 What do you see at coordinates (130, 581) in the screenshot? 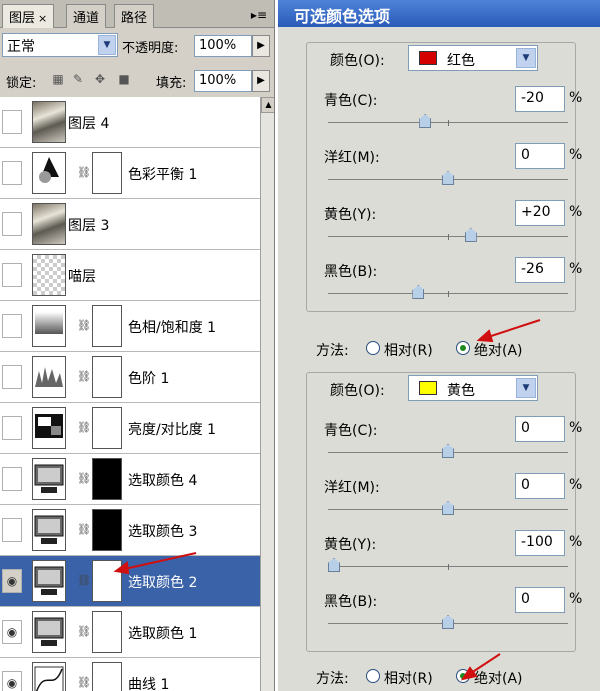
I see `layer-row: ◉ ⛓ 选取颜色 2` at bounding box center [130, 581].